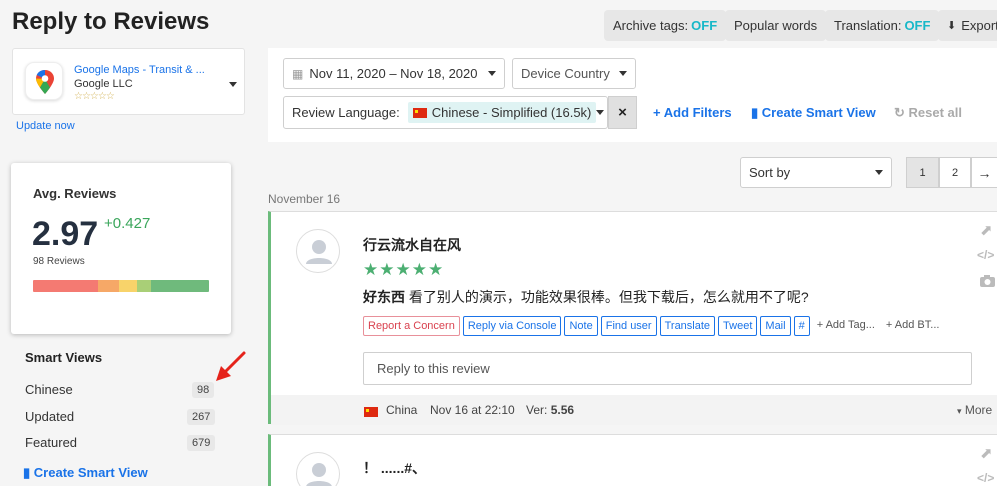 Image resolution: width=997 pixels, height=486 pixels. I want to click on avg-reviews-delta: +0.427, so click(127, 223).